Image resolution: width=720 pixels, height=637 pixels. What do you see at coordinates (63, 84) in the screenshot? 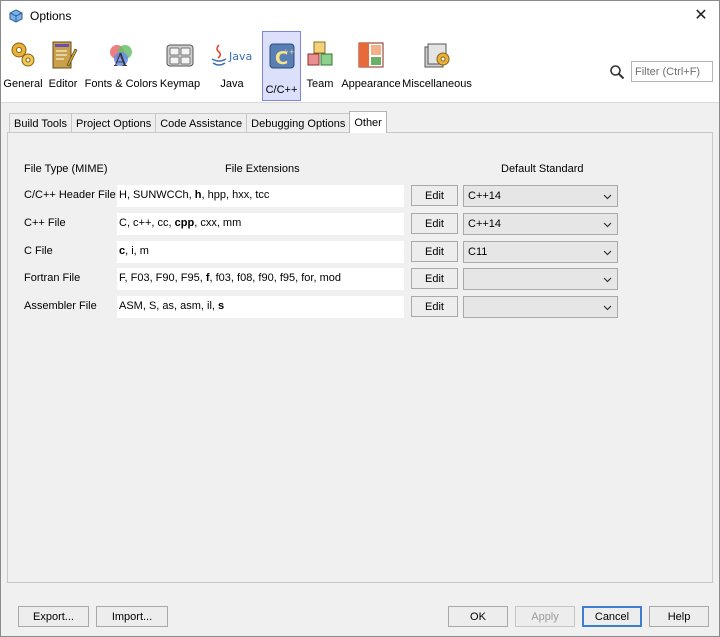
I see `category-label: Editor` at bounding box center [63, 84].